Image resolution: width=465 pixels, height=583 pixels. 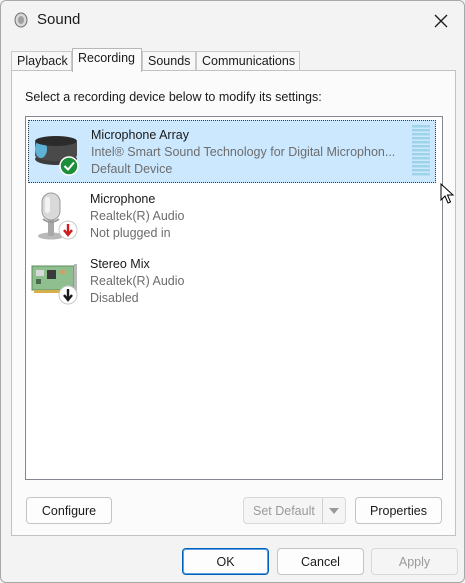 I want to click on device-status: Default Device, so click(x=132, y=169).